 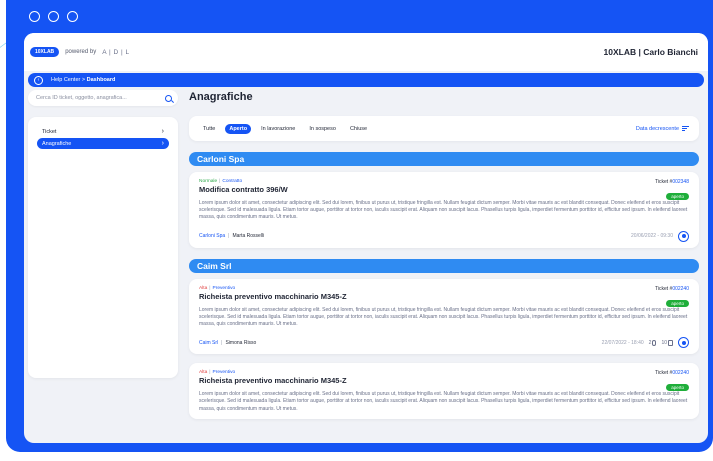 I want to click on ticket-number: Ticket #002348, so click(x=671, y=182).